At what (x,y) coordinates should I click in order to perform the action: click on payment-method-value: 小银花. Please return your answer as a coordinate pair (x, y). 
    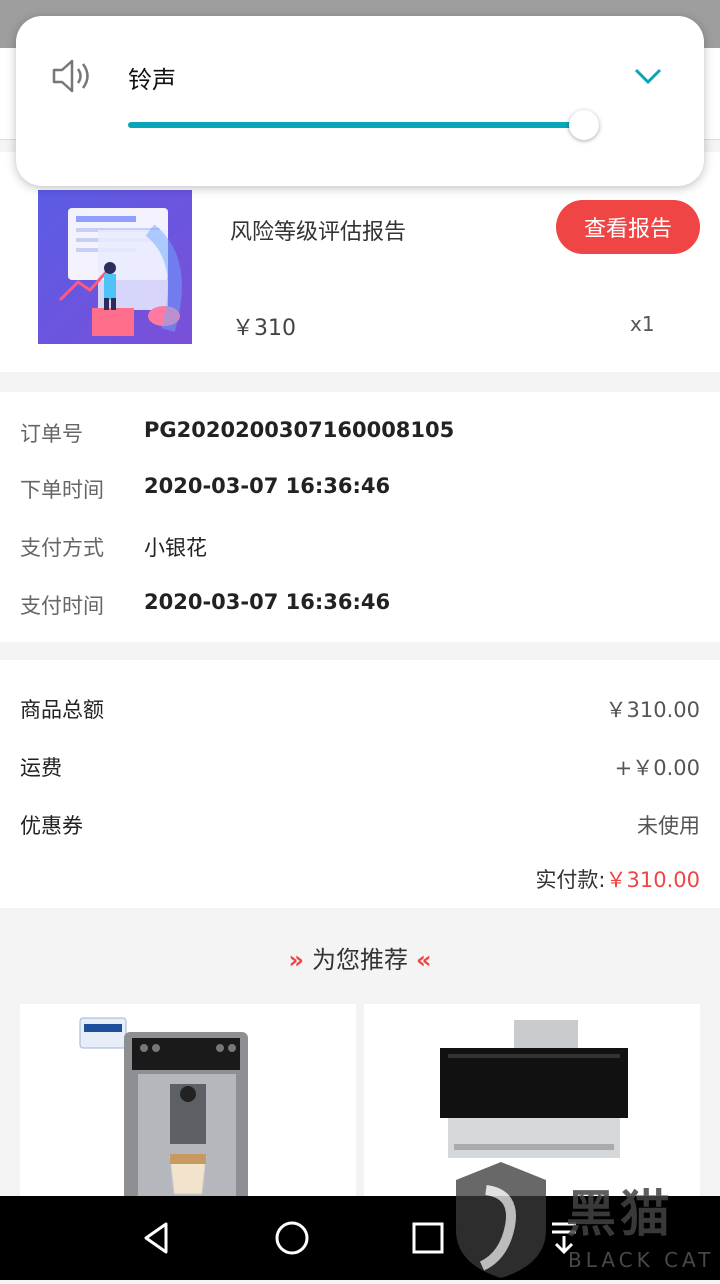
    Looking at the image, I should click on (175, 548).